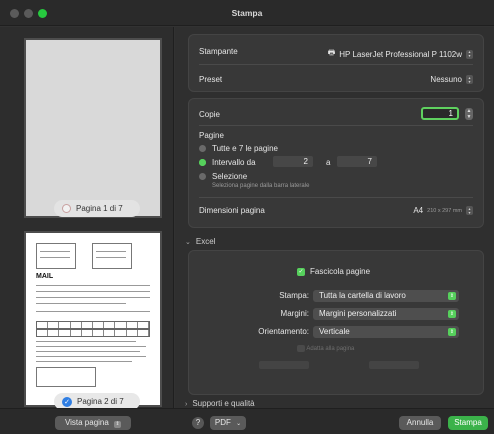 The image size is (494, 434). I want to click on doc-table, so click(93, 325).